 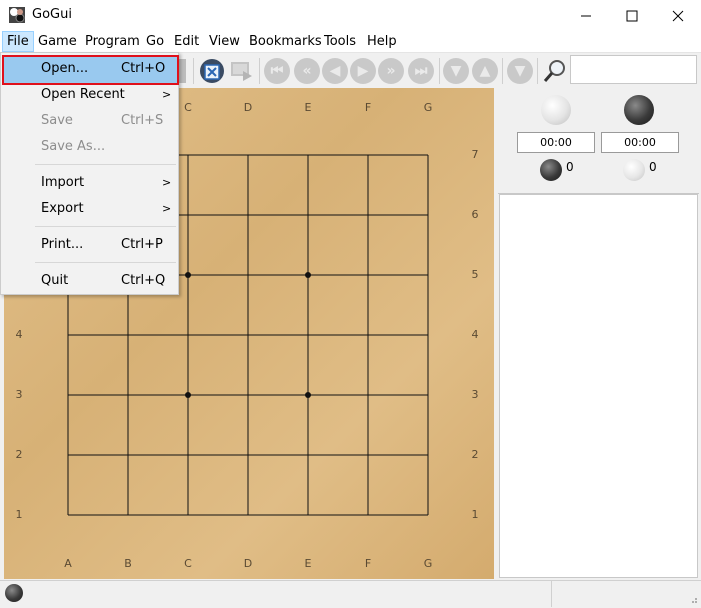 I want to click on menu-tools: Tools, so click(x=340, y=41).